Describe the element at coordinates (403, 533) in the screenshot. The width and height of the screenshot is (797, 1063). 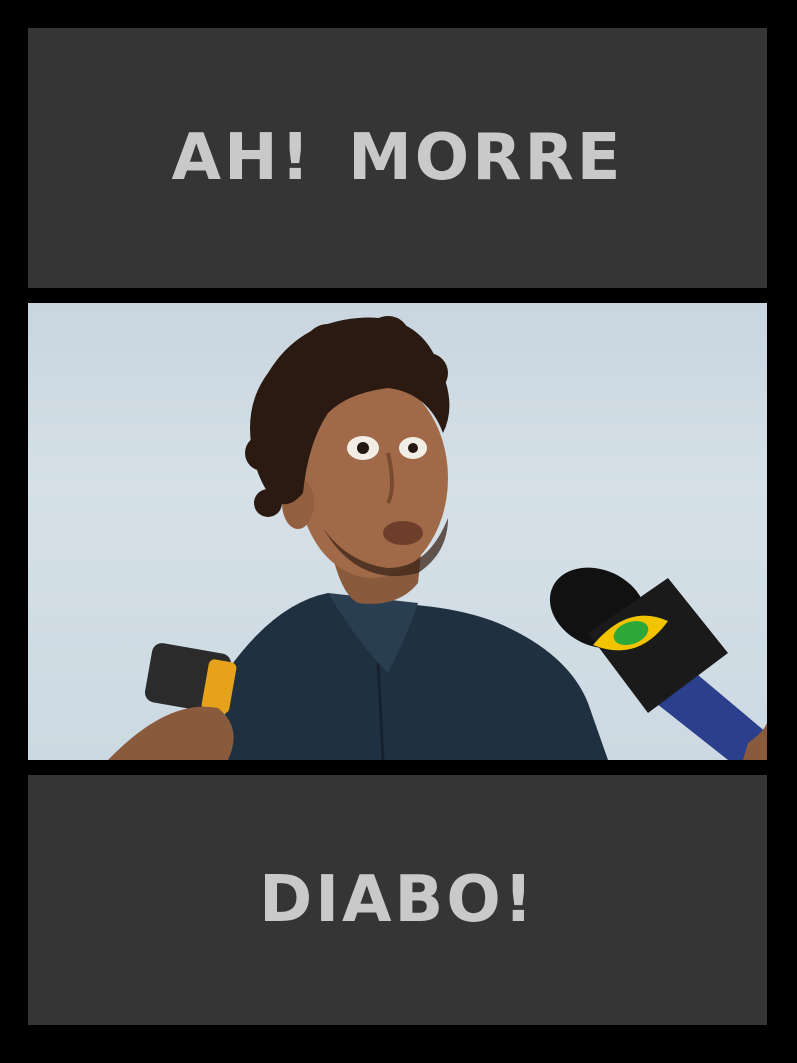
I see `pursed-mouth` at that location.